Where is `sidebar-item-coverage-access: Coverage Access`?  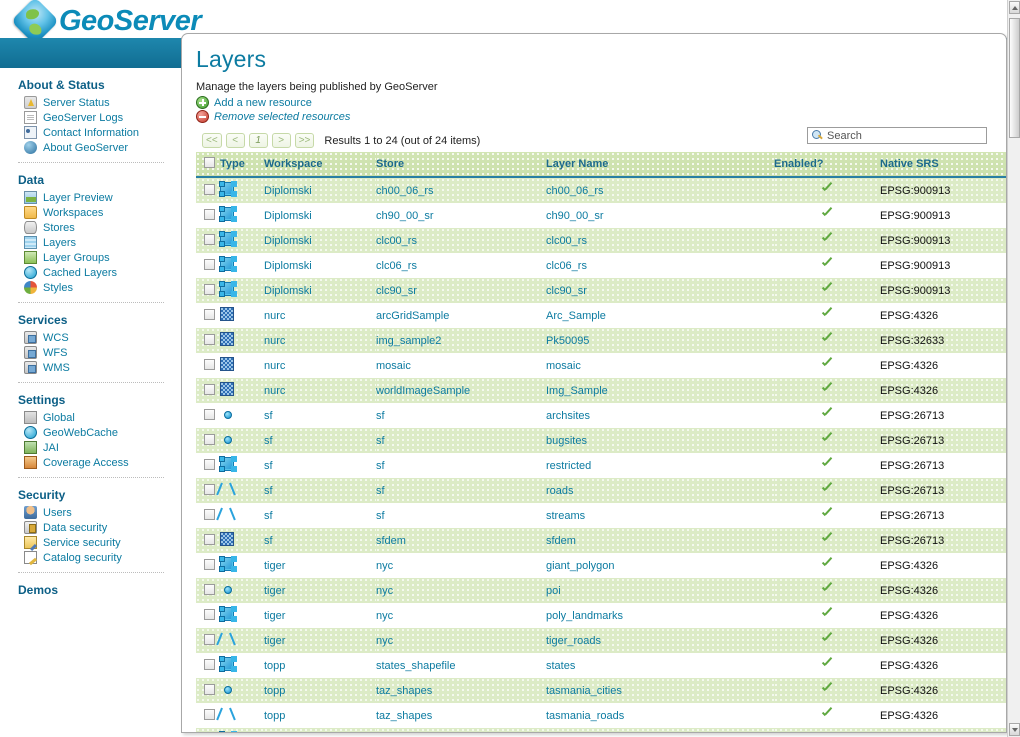
sidebar-item-coverage-access: Coverage Access is located at coordinates (89, 462).